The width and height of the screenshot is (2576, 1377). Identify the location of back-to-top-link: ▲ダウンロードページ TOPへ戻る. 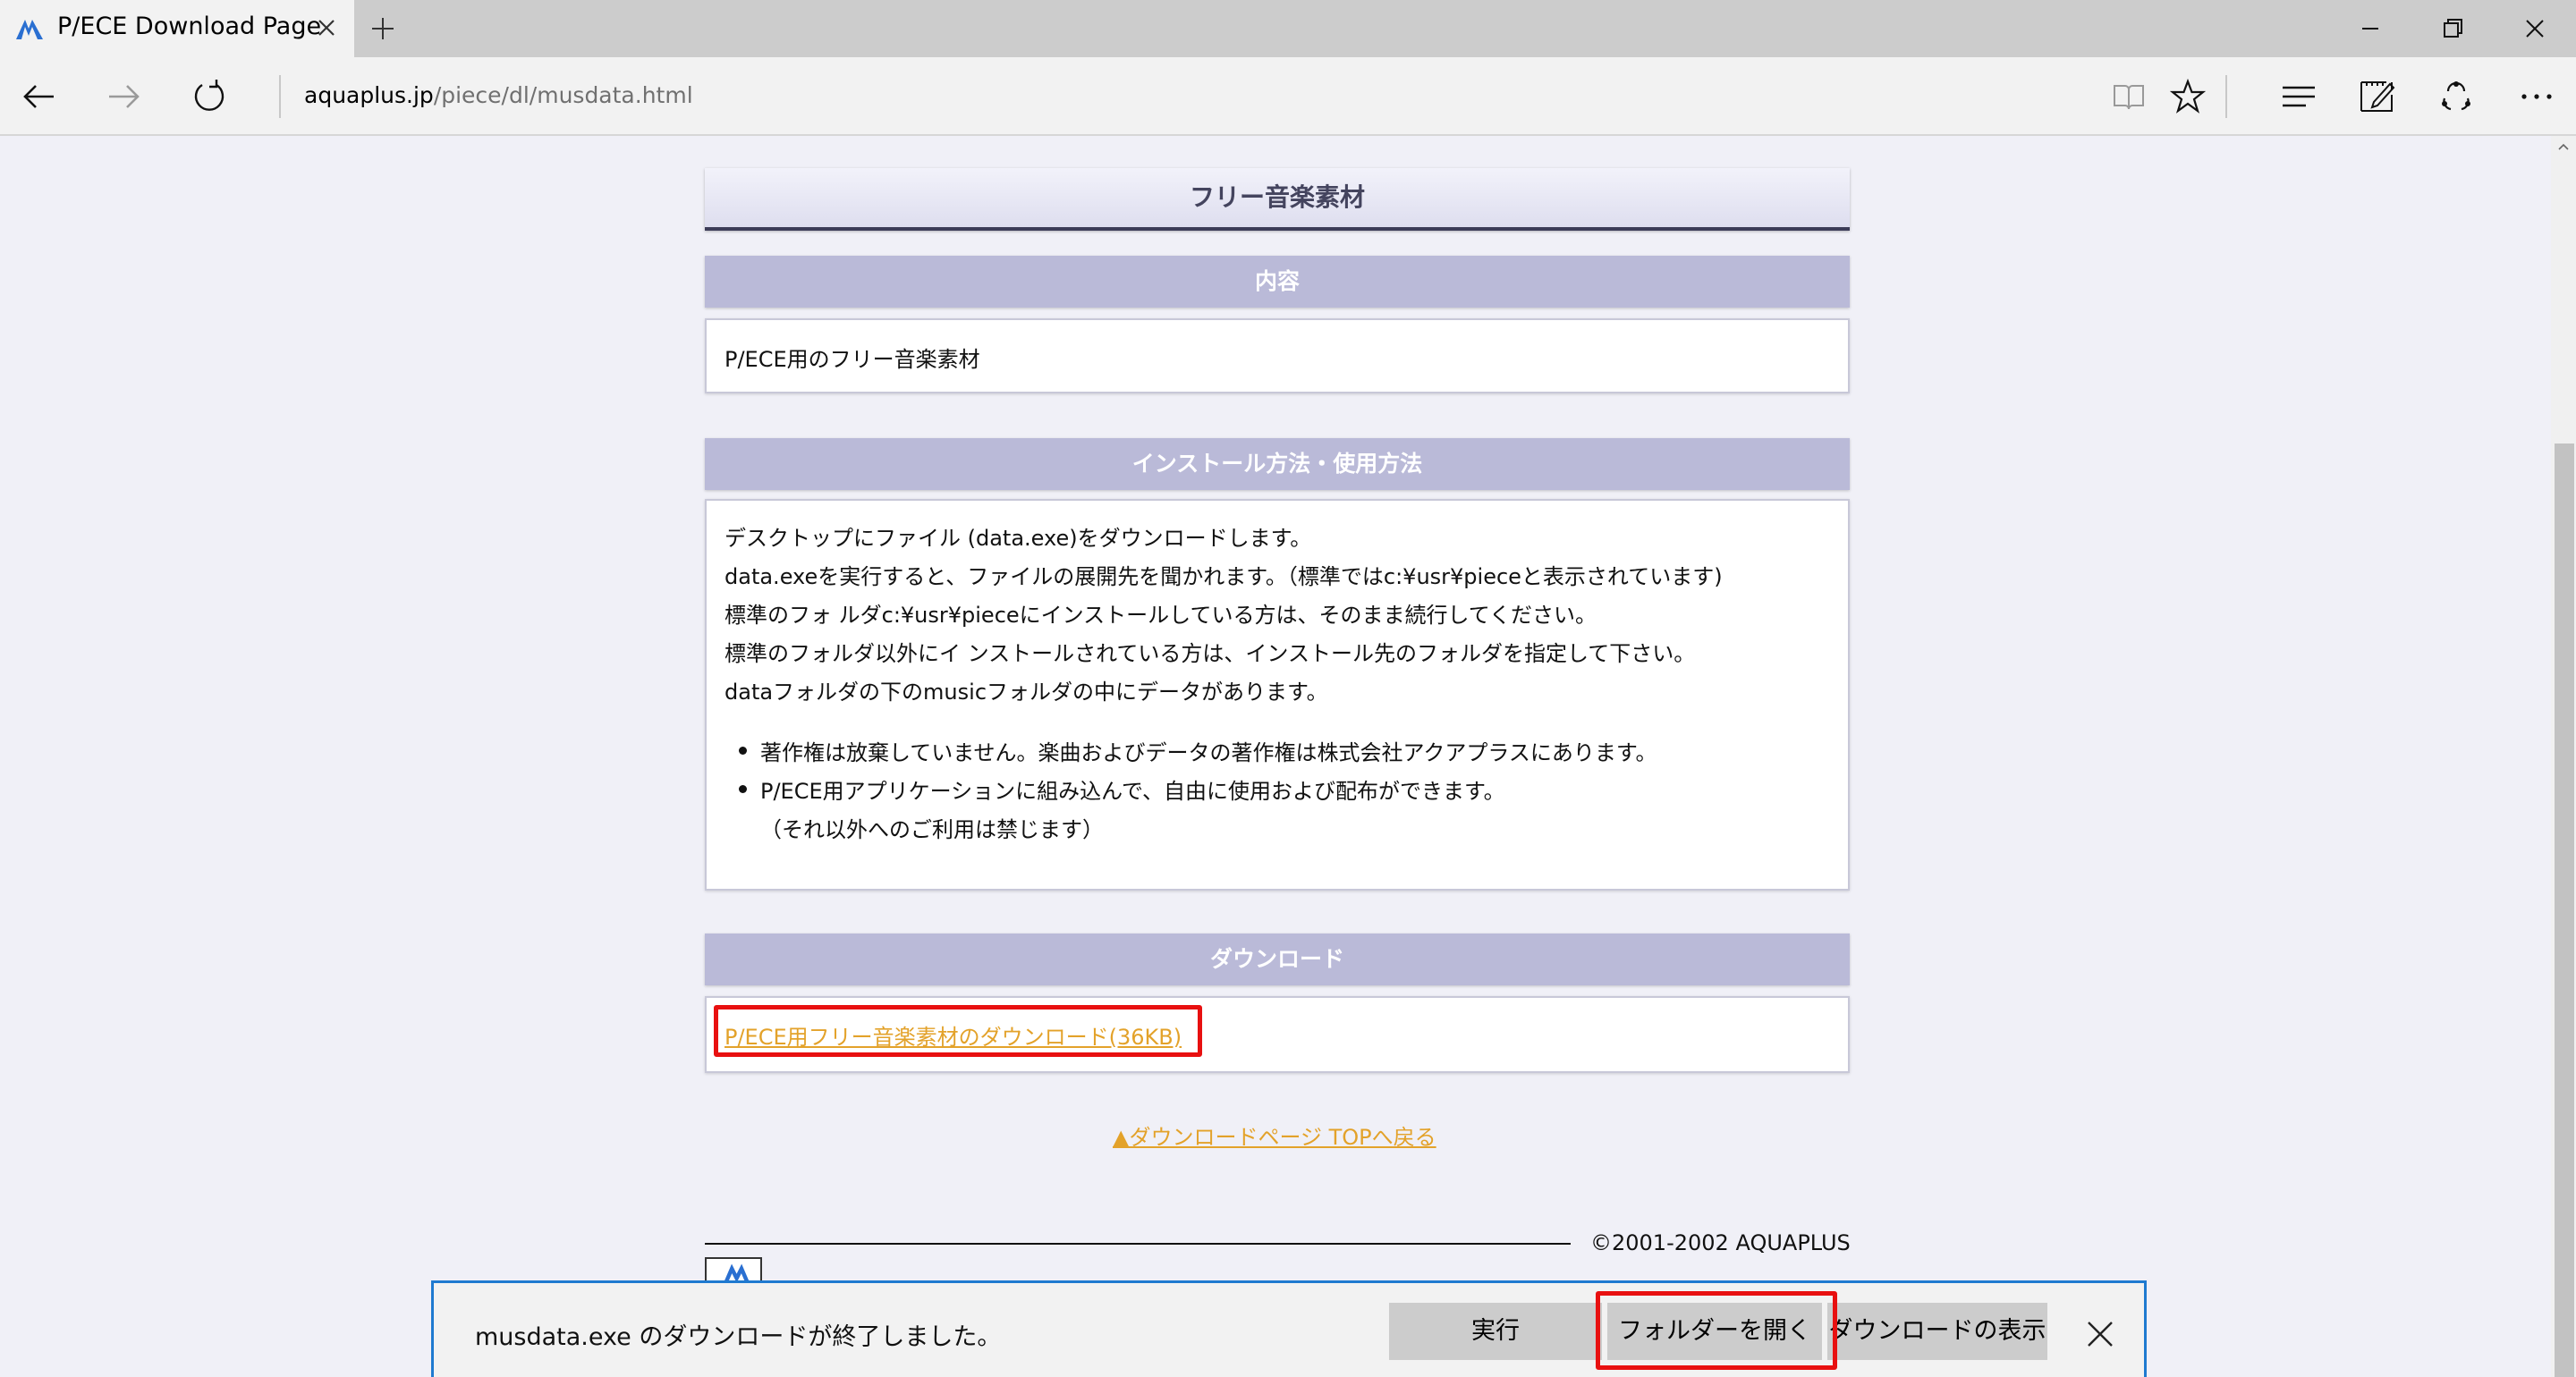
(1274, 1135).